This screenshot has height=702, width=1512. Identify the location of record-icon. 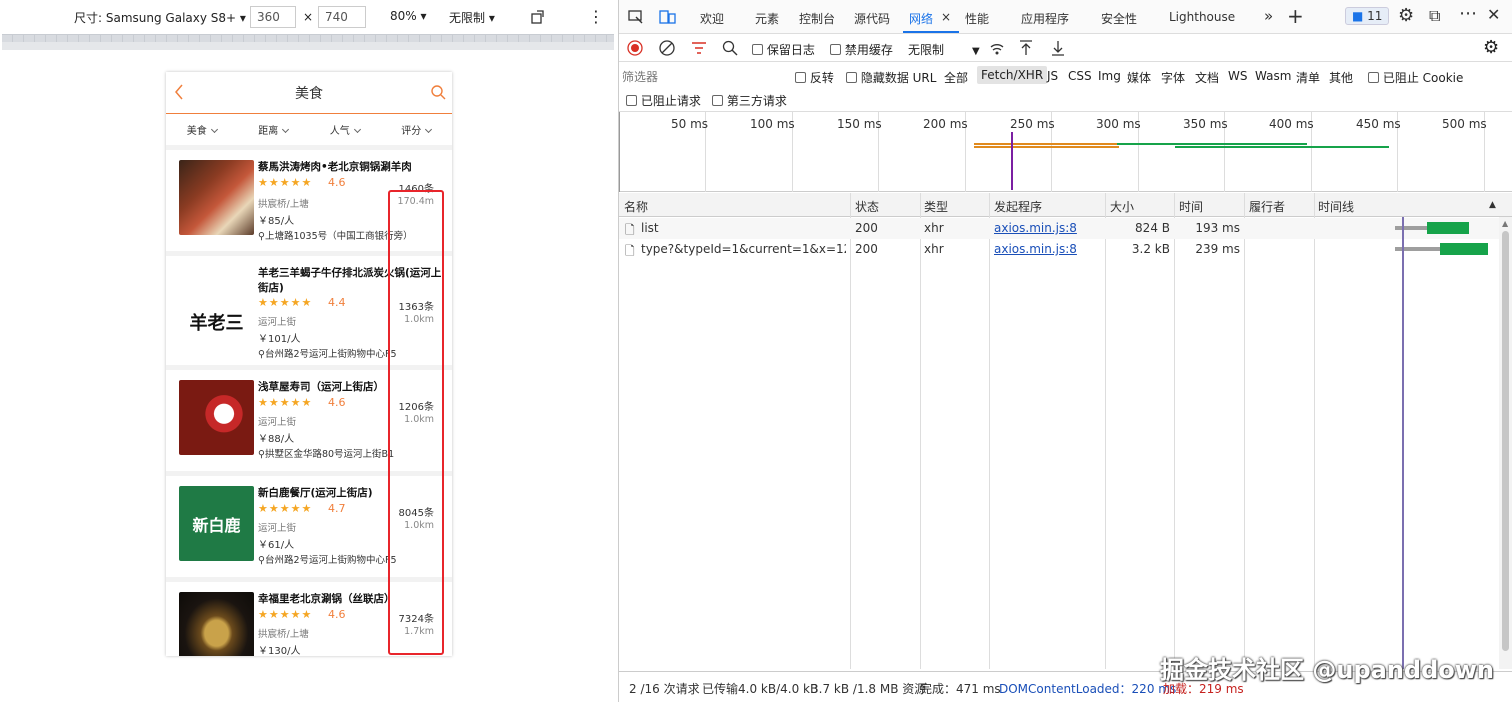
(635, 48).